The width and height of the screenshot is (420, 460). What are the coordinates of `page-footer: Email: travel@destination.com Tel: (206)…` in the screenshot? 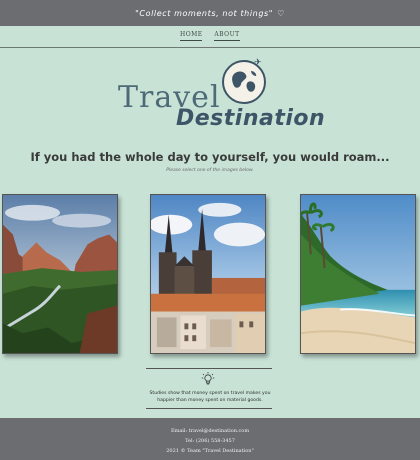 It's located at (210, 439).